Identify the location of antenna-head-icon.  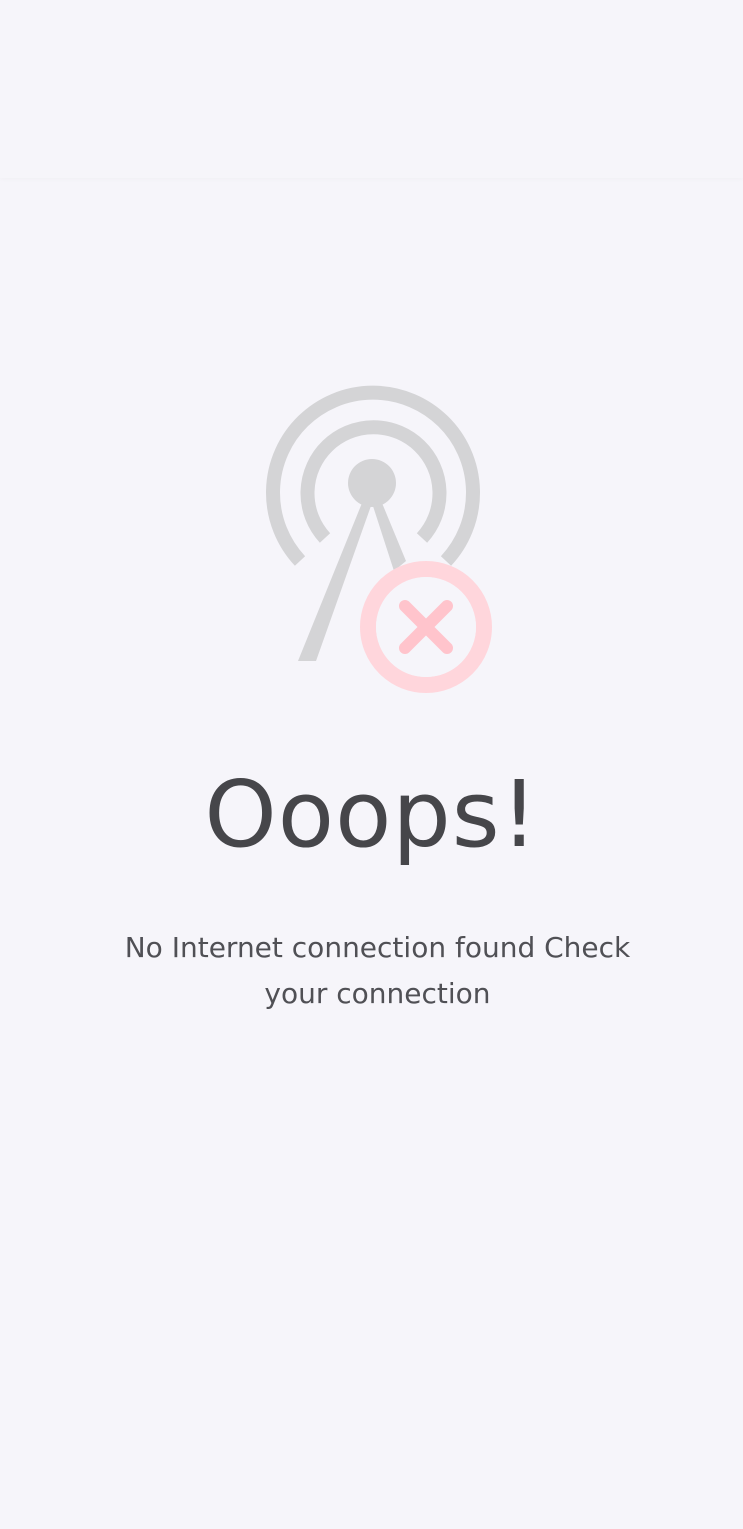
(372, 483).